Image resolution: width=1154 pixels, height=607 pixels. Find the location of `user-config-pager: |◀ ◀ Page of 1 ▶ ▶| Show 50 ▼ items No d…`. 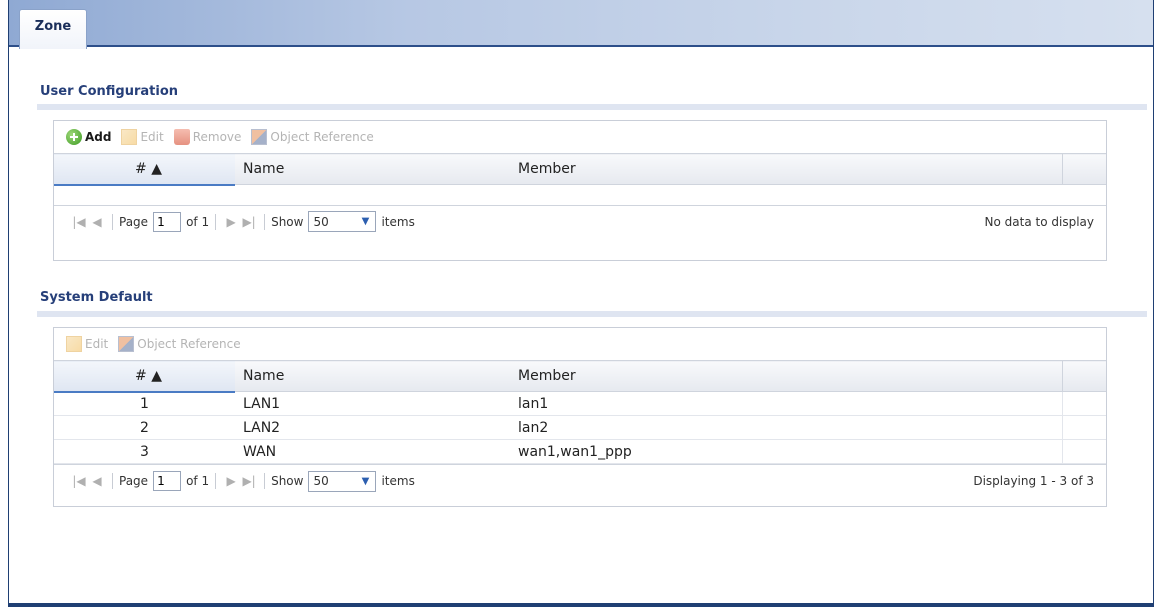

user-config-pager: |◀ ◀ Page of 1 ▶ ▶| Show 50 ▼ items No d… is located at coordinates (580, 221).